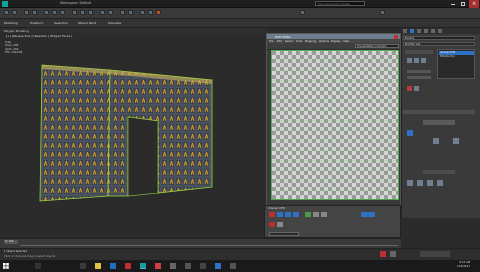  Describe the element at coordinates (447, 57) in the screenshot. I see `stack-item-editable-poly-label: Editable Poly` at that location.